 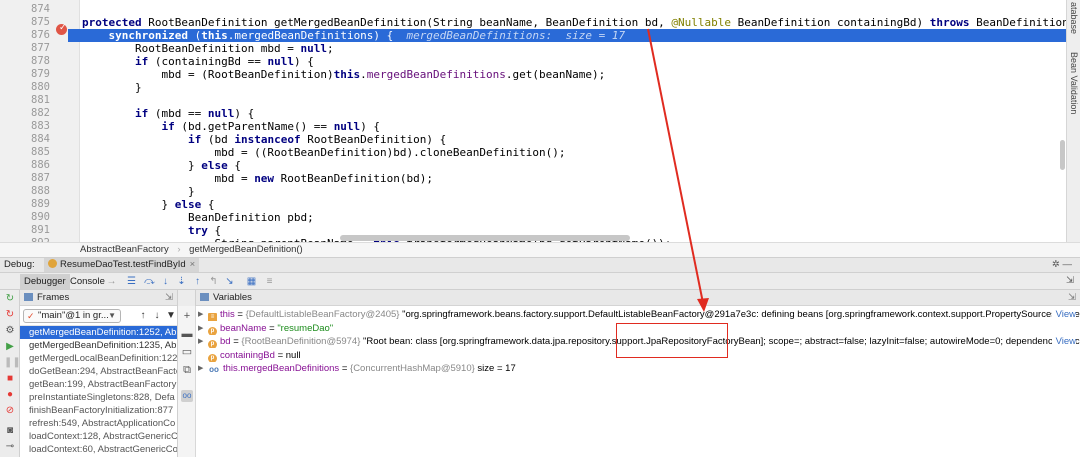 I want to click on thread-select: ✓ "main"@1 in gr... ▼, so click(x=72, y=316).